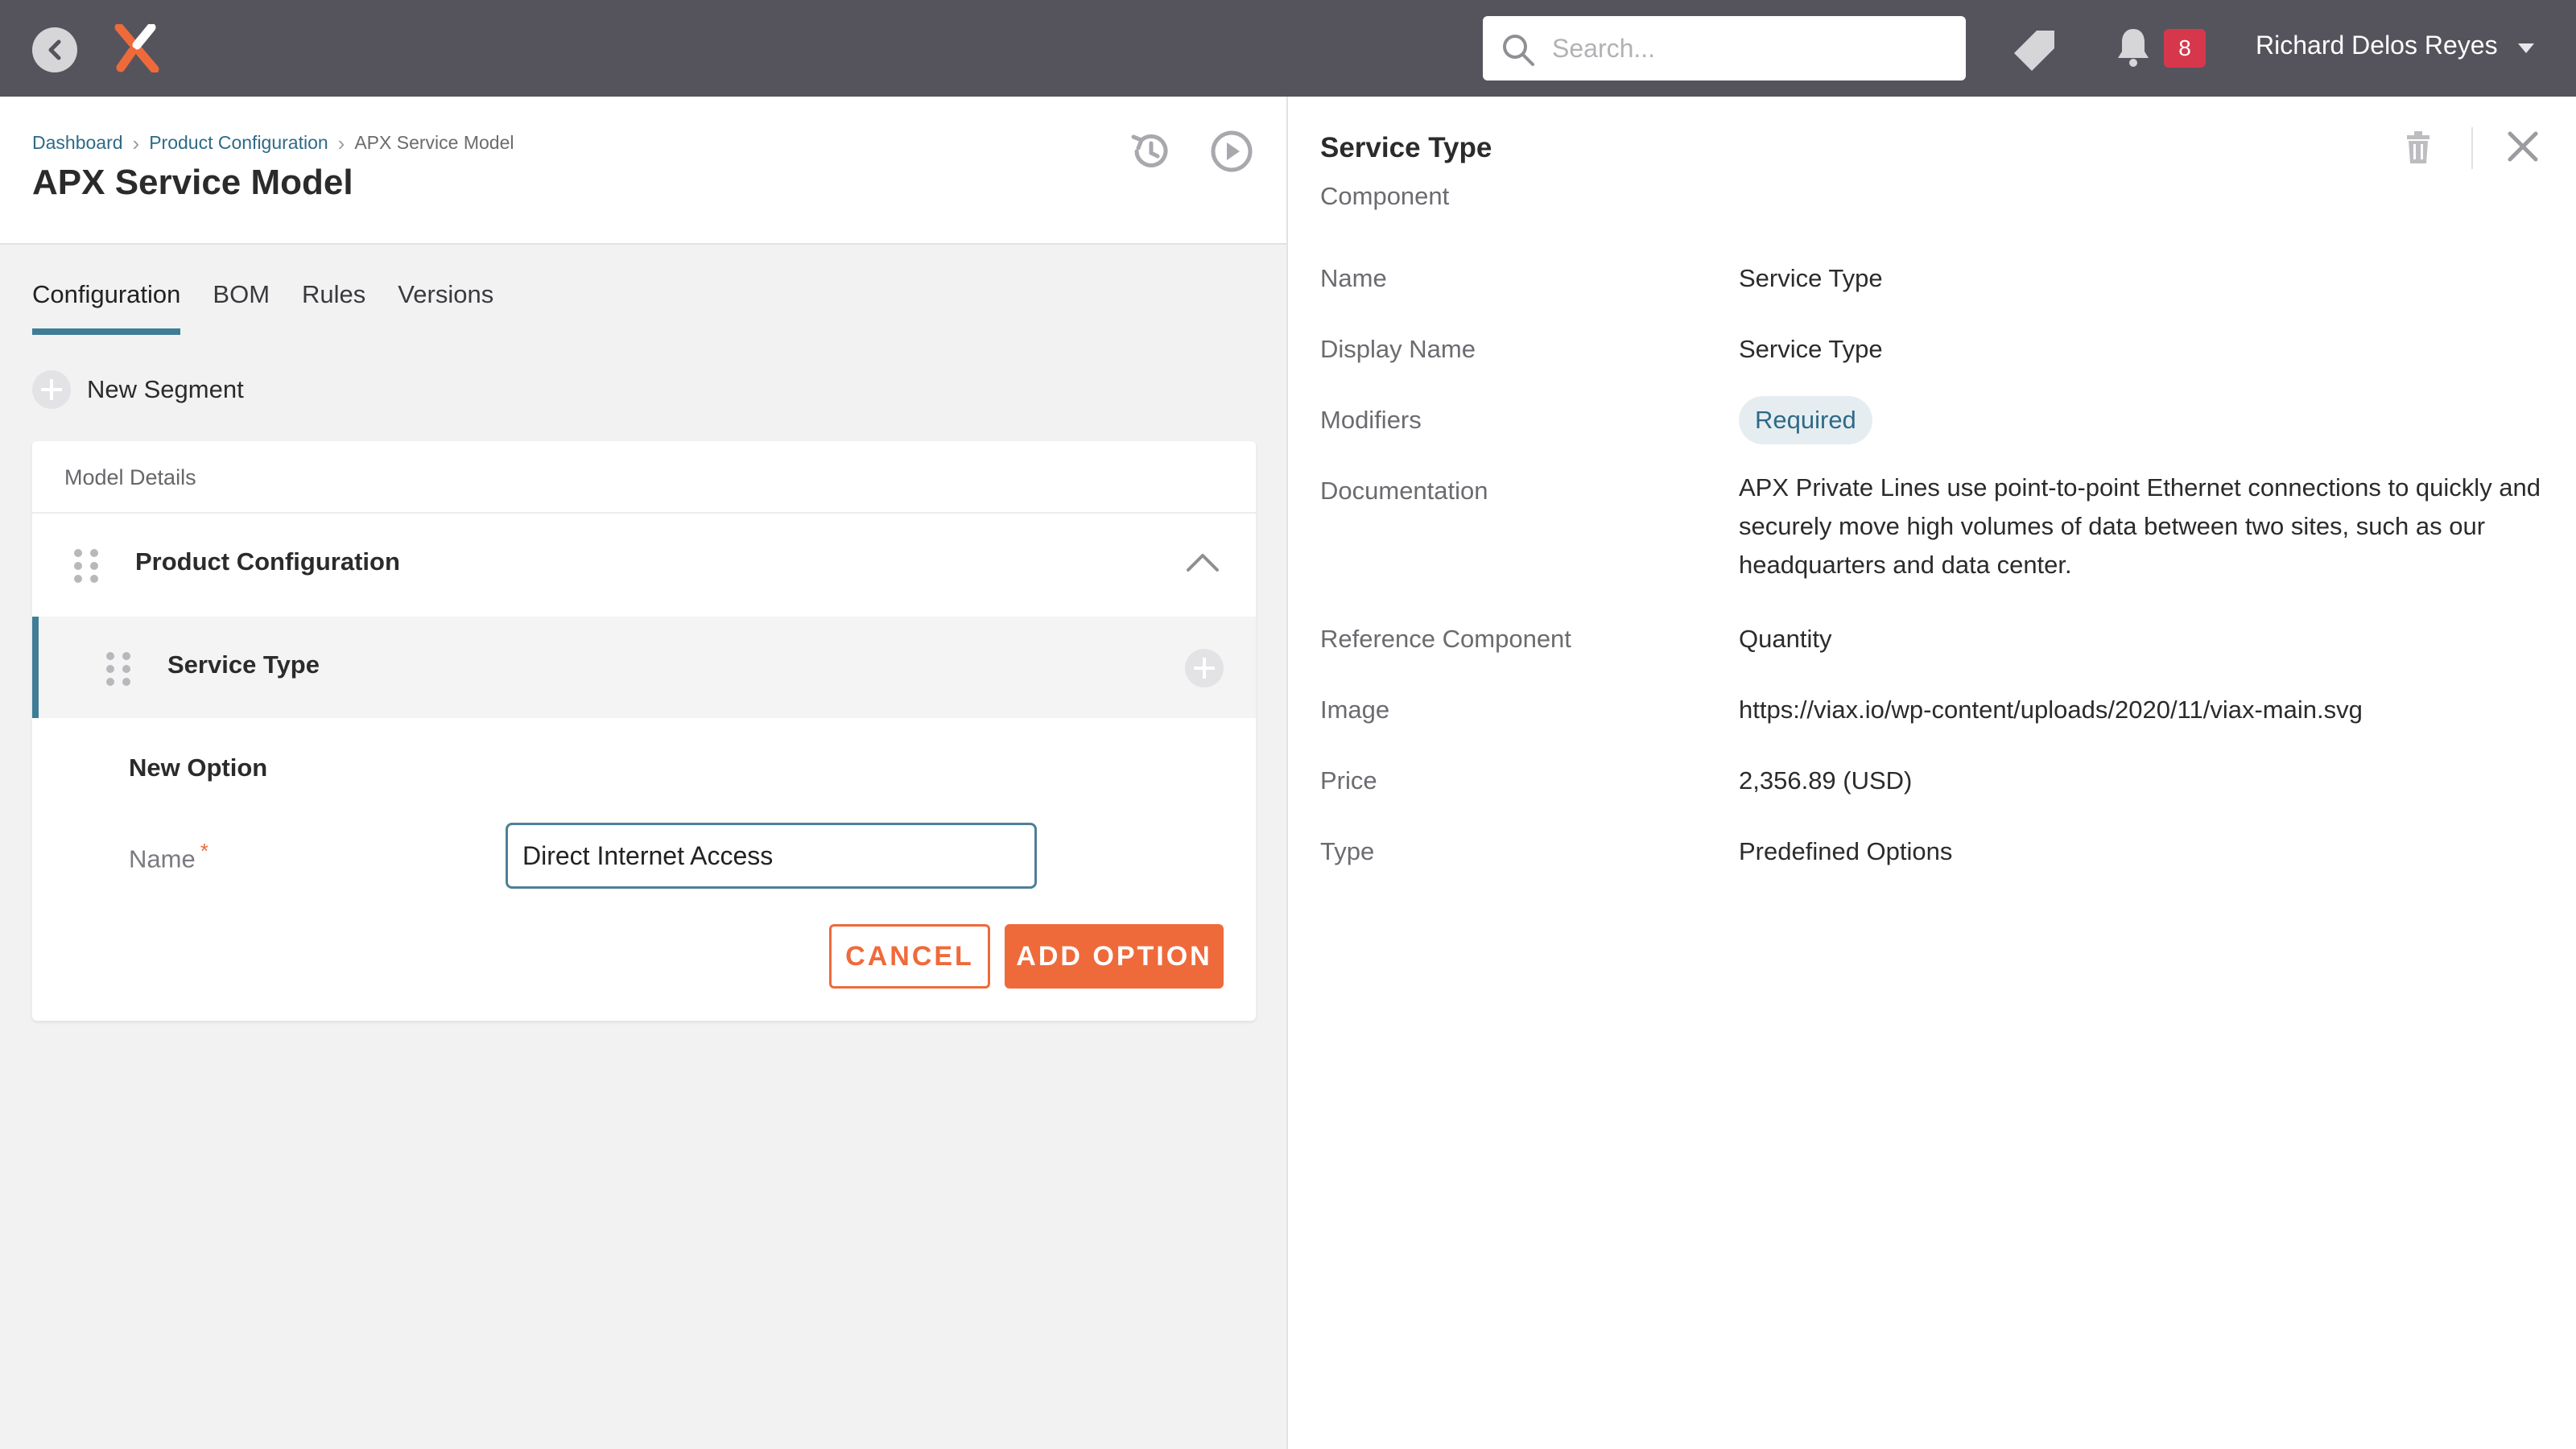  Describe the element at coordinates (162, 858) in the screenshot. I see `name-label-text: Name` at that location.